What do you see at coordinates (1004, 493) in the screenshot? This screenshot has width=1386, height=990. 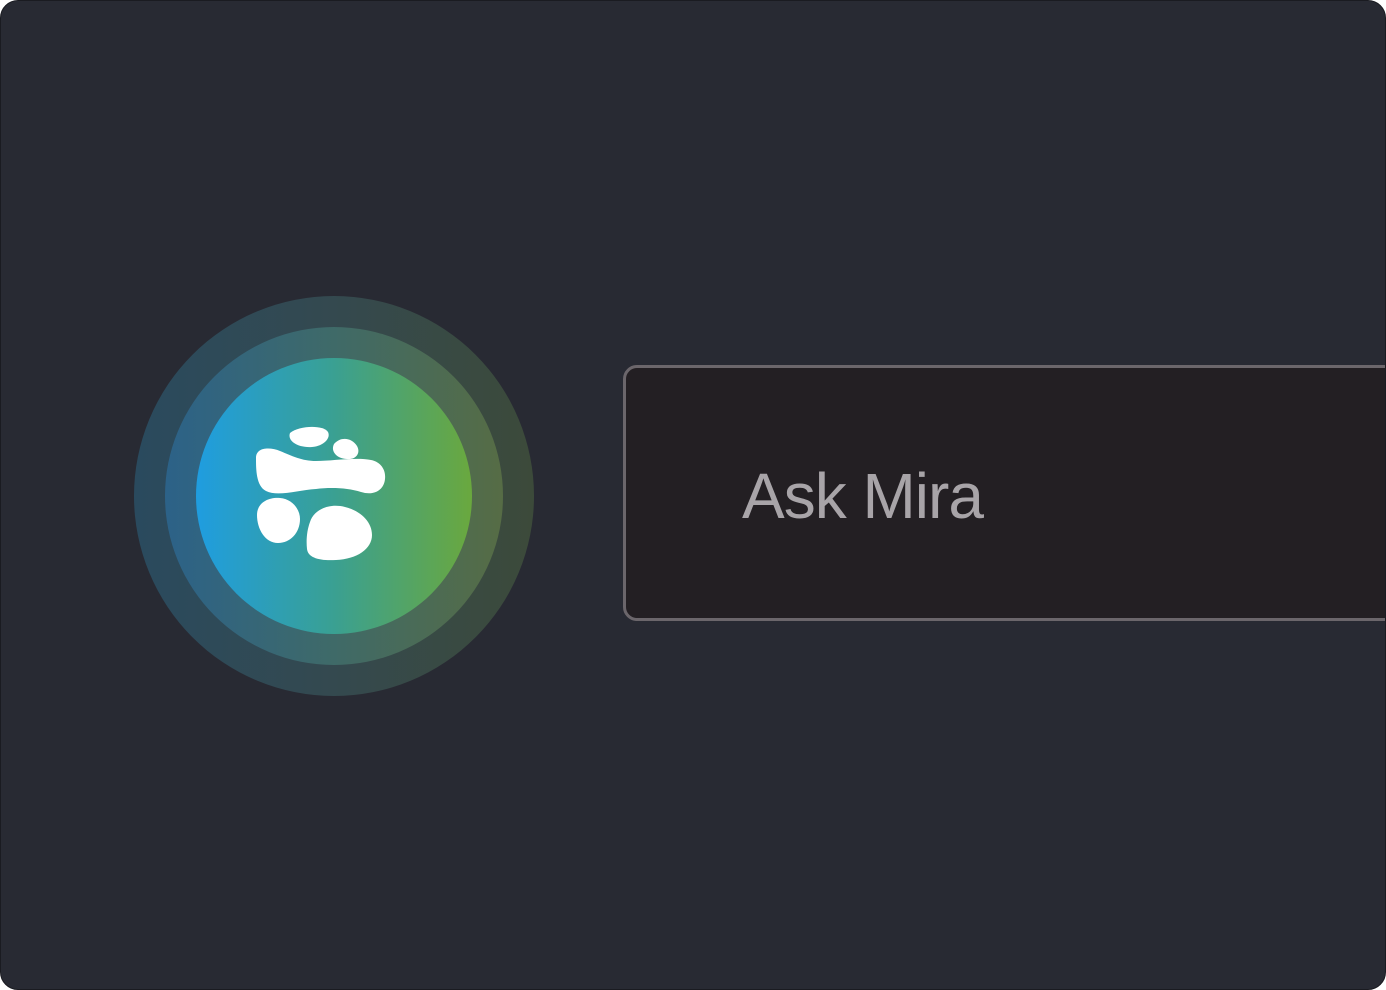 I see `ask-input-bar: Ask Mira` at bounding box center [1004, 493].